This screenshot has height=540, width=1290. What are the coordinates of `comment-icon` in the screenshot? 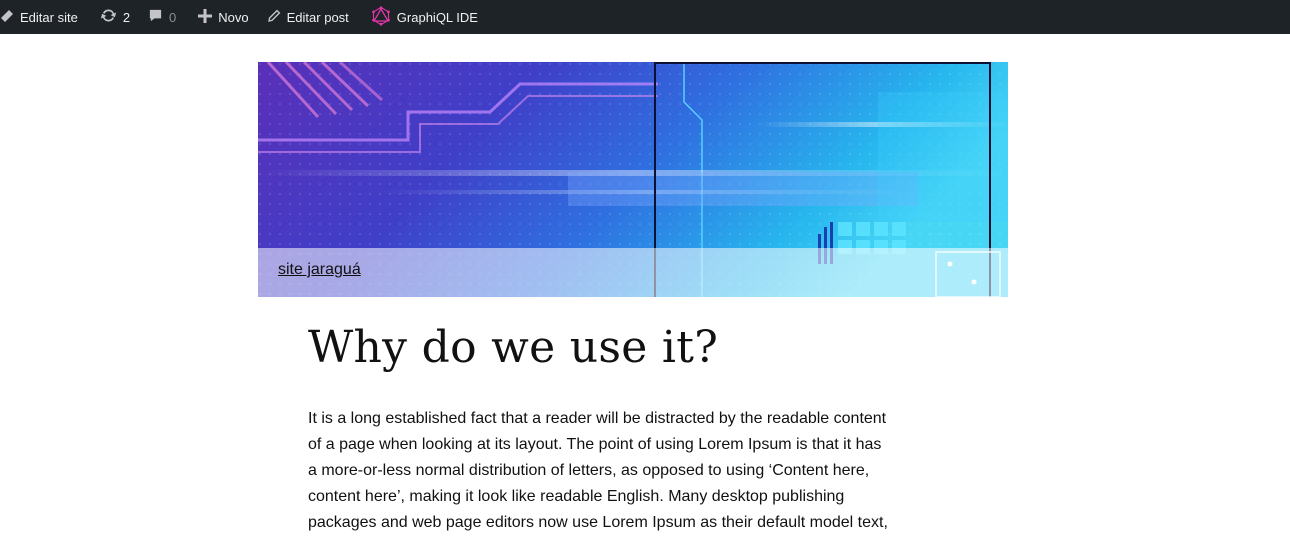 It's located at (155, 17).